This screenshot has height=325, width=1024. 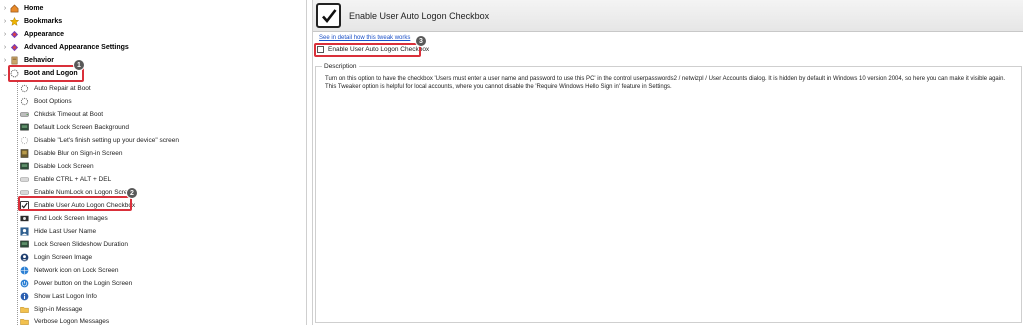 What do you see at coordinates (79, 65) in the screenshot?
I see `step-badge-1: 1` at bounding box center [79, 65].